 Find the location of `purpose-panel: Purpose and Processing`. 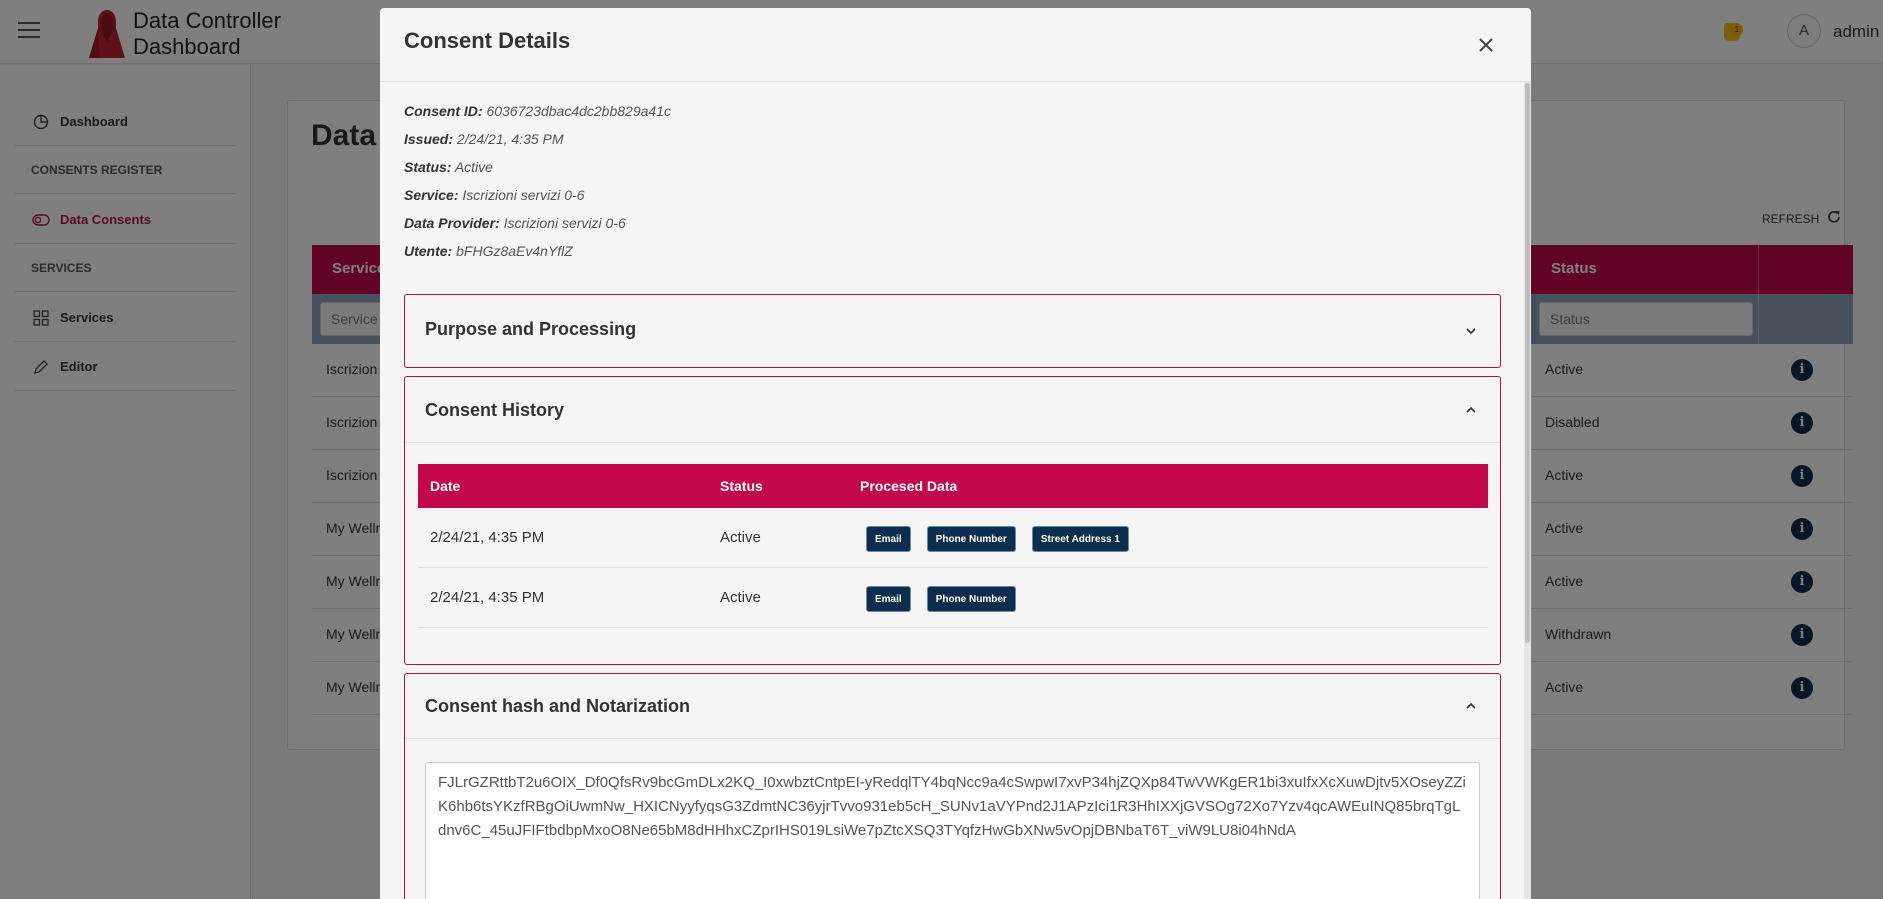

purpose-panel: Purpose and Processing is located at coordinates (952, 331).